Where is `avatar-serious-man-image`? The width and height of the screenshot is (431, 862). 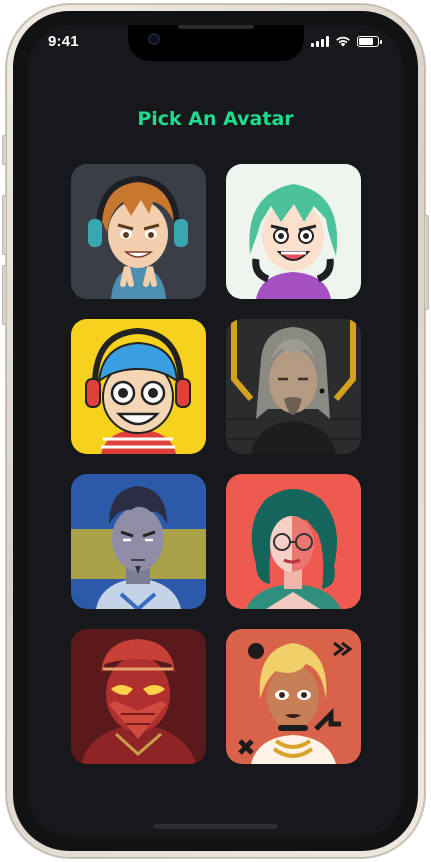 avatar-serious-man-image is located at coordinates (138, 541).